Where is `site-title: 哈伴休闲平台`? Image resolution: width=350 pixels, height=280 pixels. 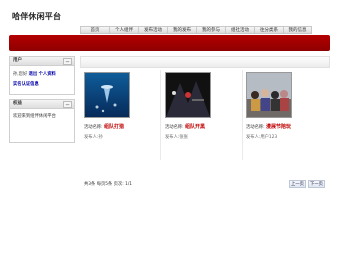 site-title: 哈伴休闲平台 is located at coordinates (37, 16).